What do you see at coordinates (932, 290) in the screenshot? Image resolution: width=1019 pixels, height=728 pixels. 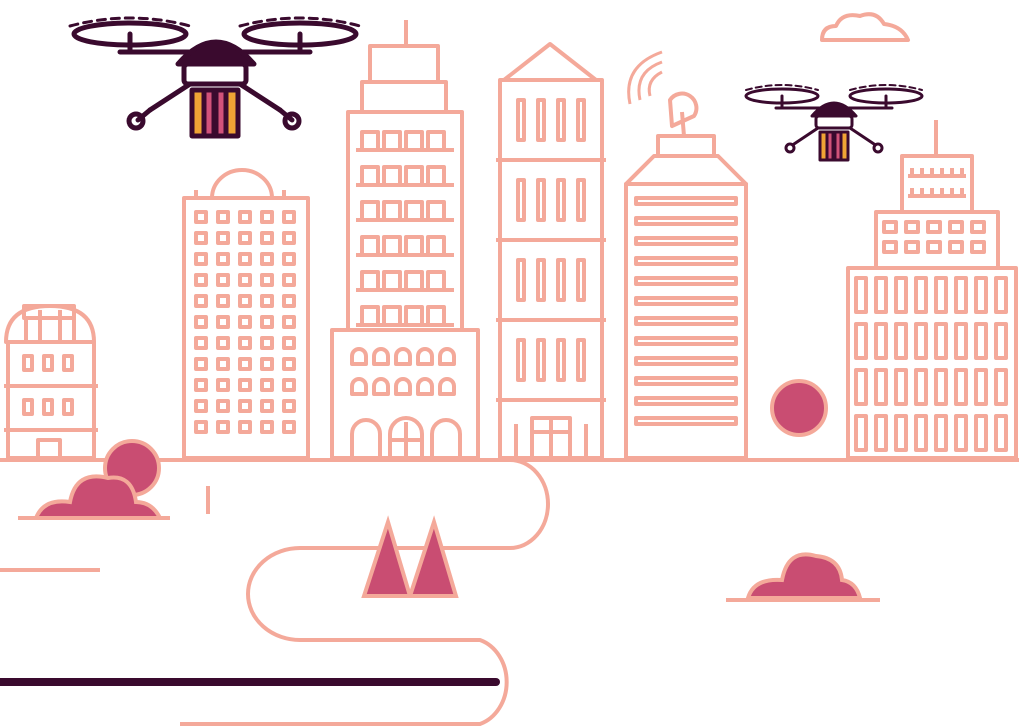 I see `office-block` at bounding box center [932, 290].